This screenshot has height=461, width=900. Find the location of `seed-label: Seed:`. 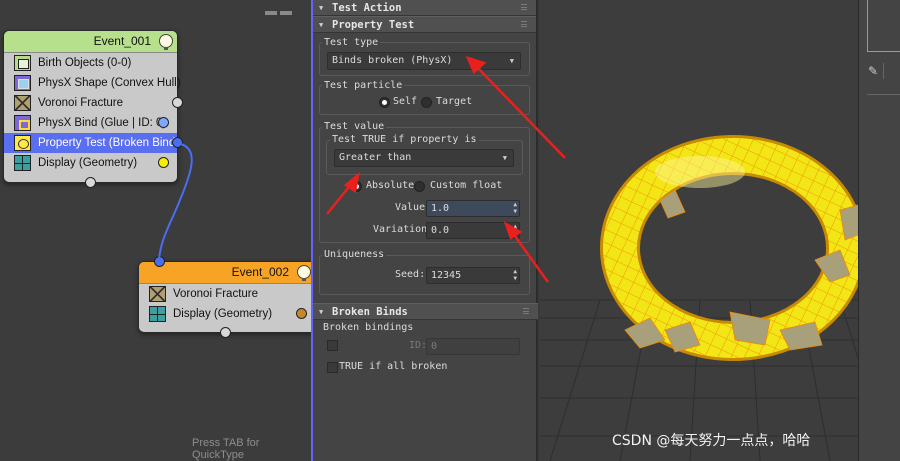

seed-label: Seed: is located at coordinates (410, 274).